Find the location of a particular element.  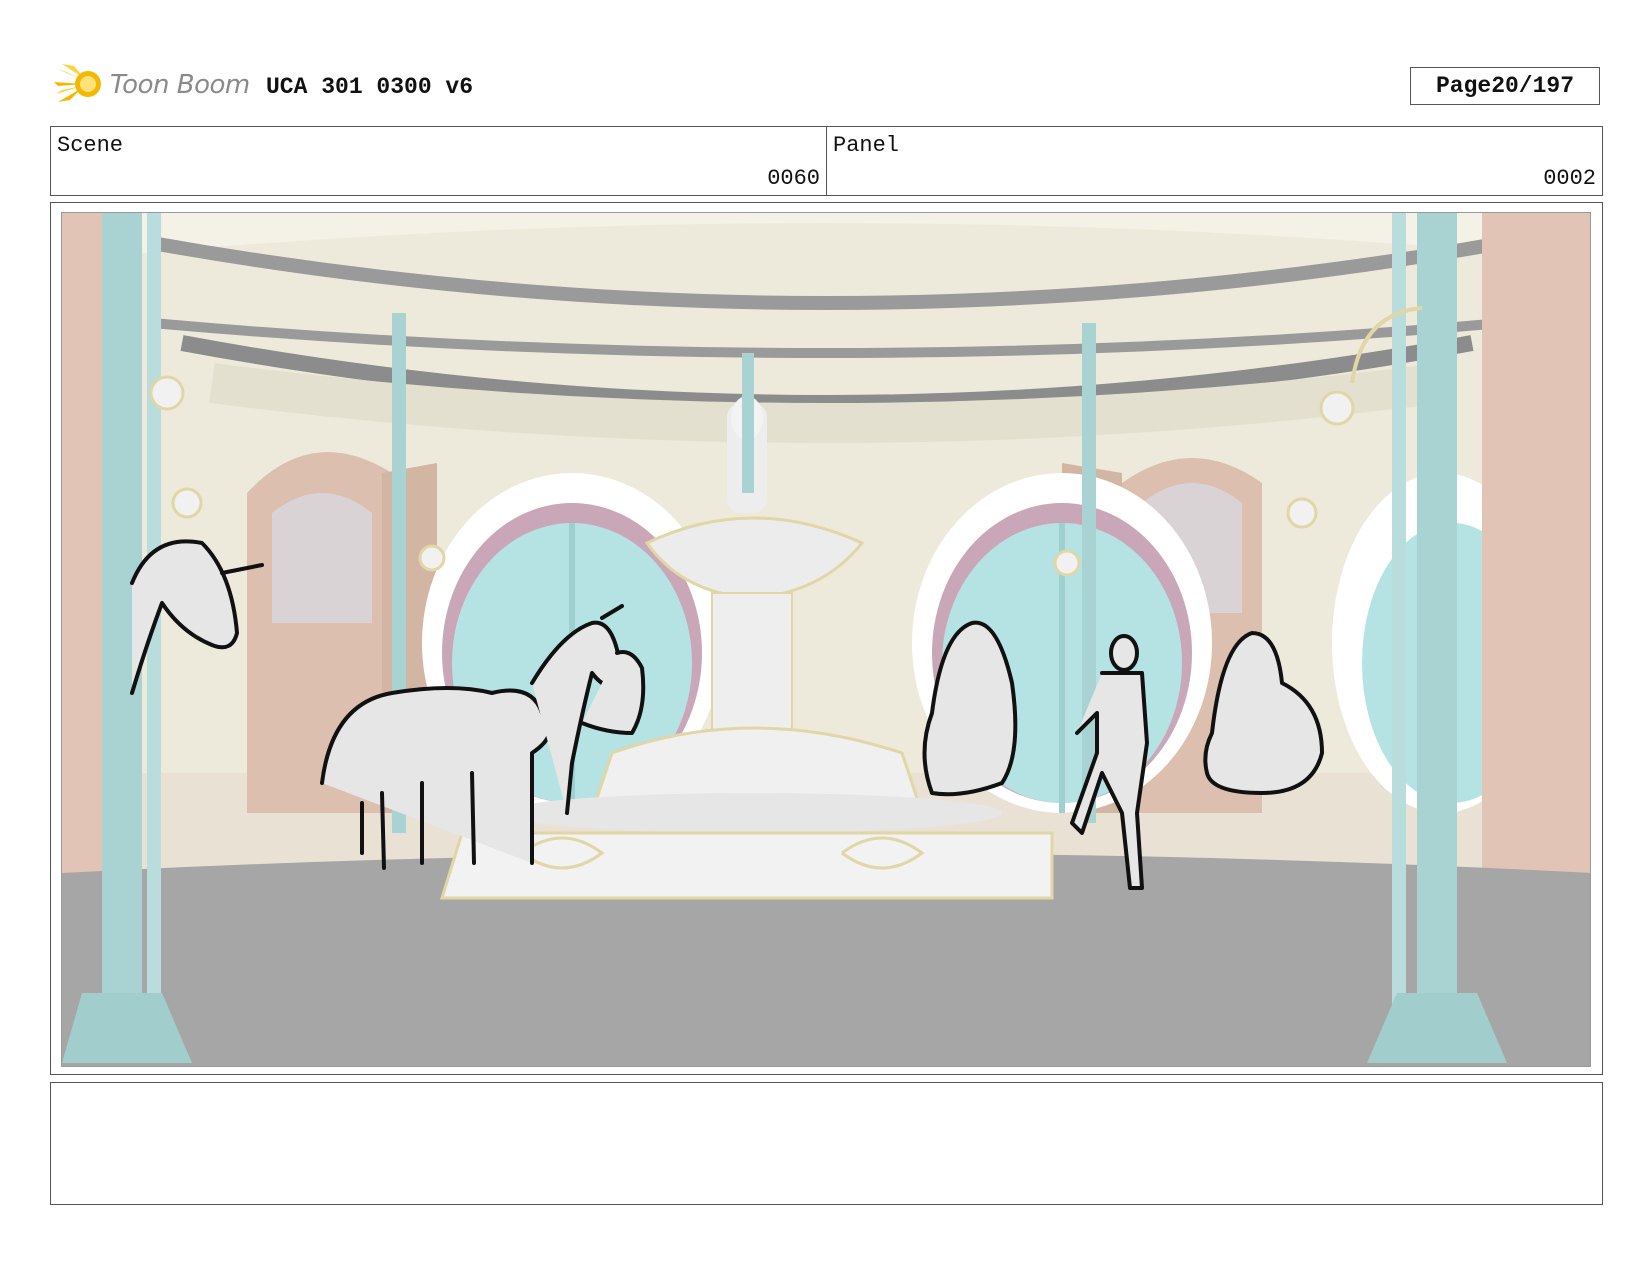

panel-label: Panel is located at coordinates (866, 145).